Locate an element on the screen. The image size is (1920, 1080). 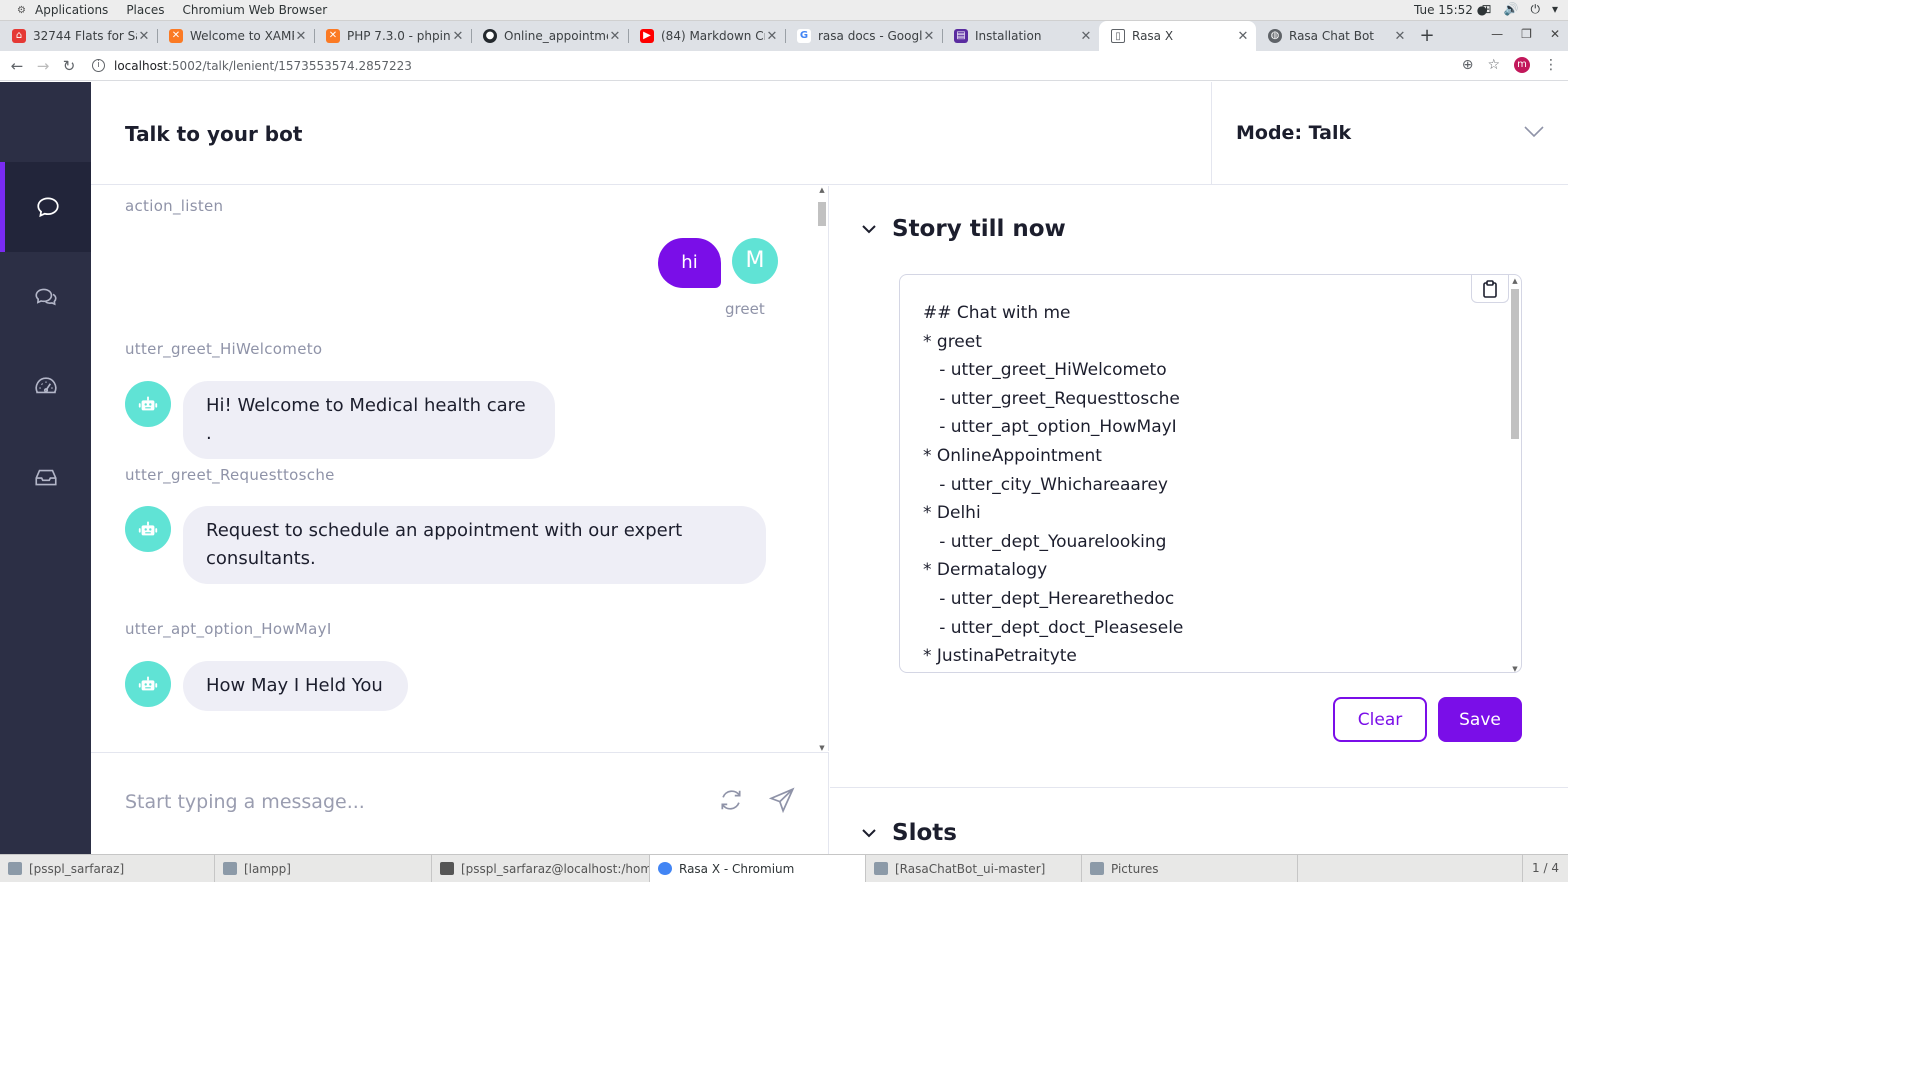
inbox-tray-icon is located at coordinates (45, 477).